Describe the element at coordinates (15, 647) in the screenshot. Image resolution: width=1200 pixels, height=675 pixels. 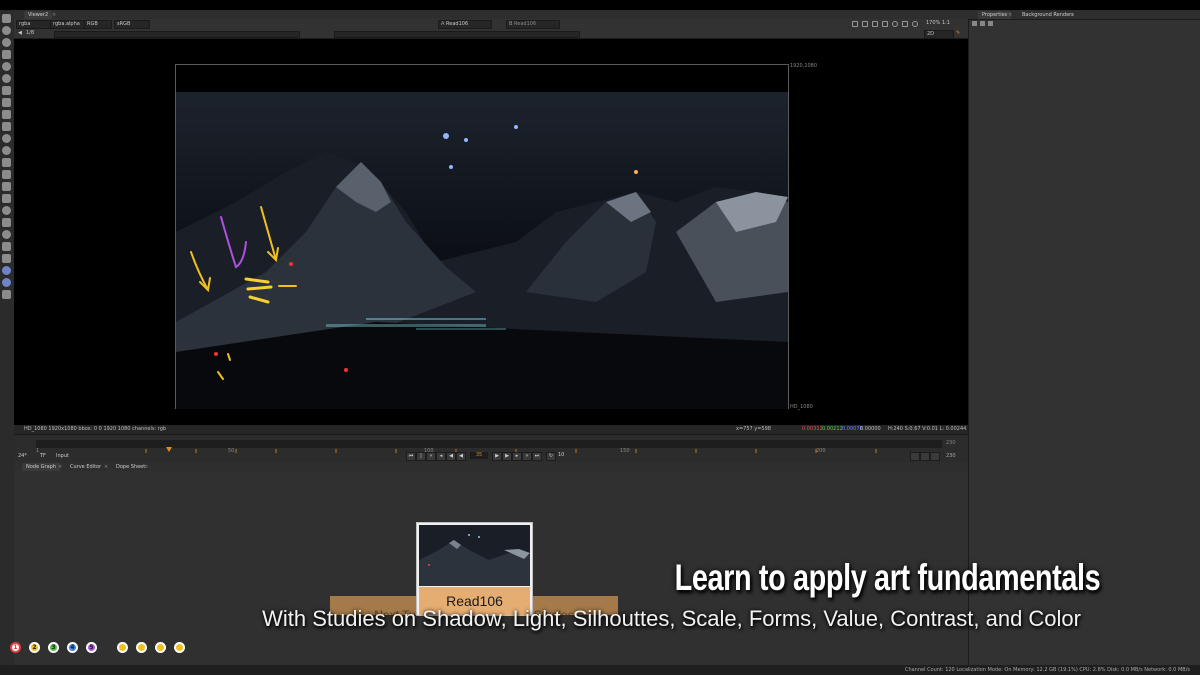
I see `color-dot-1: 1` at that location.